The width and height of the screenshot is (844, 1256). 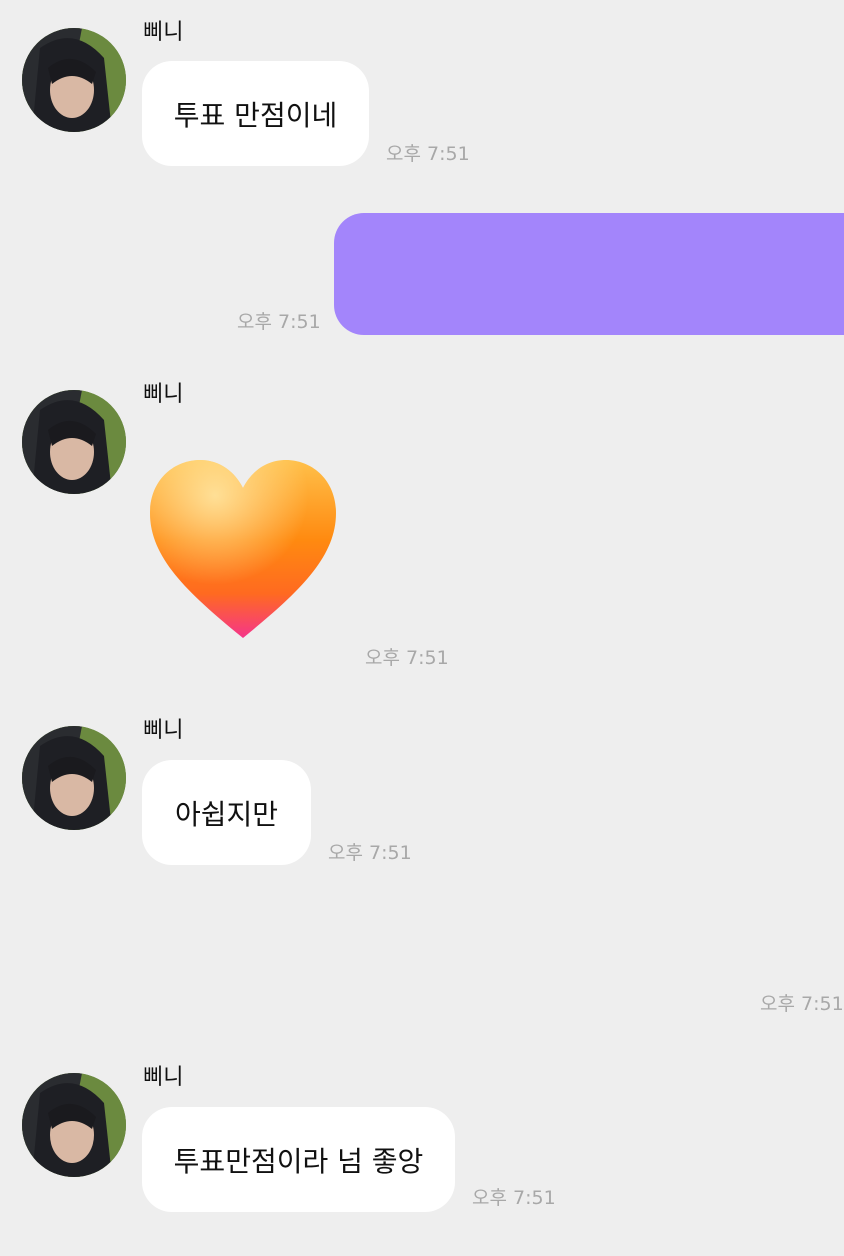 What do you see at coordinates (226, 812) in the screenshot?
I see `message-bubble: 아쉽지만` at bounding box center [226, 812].